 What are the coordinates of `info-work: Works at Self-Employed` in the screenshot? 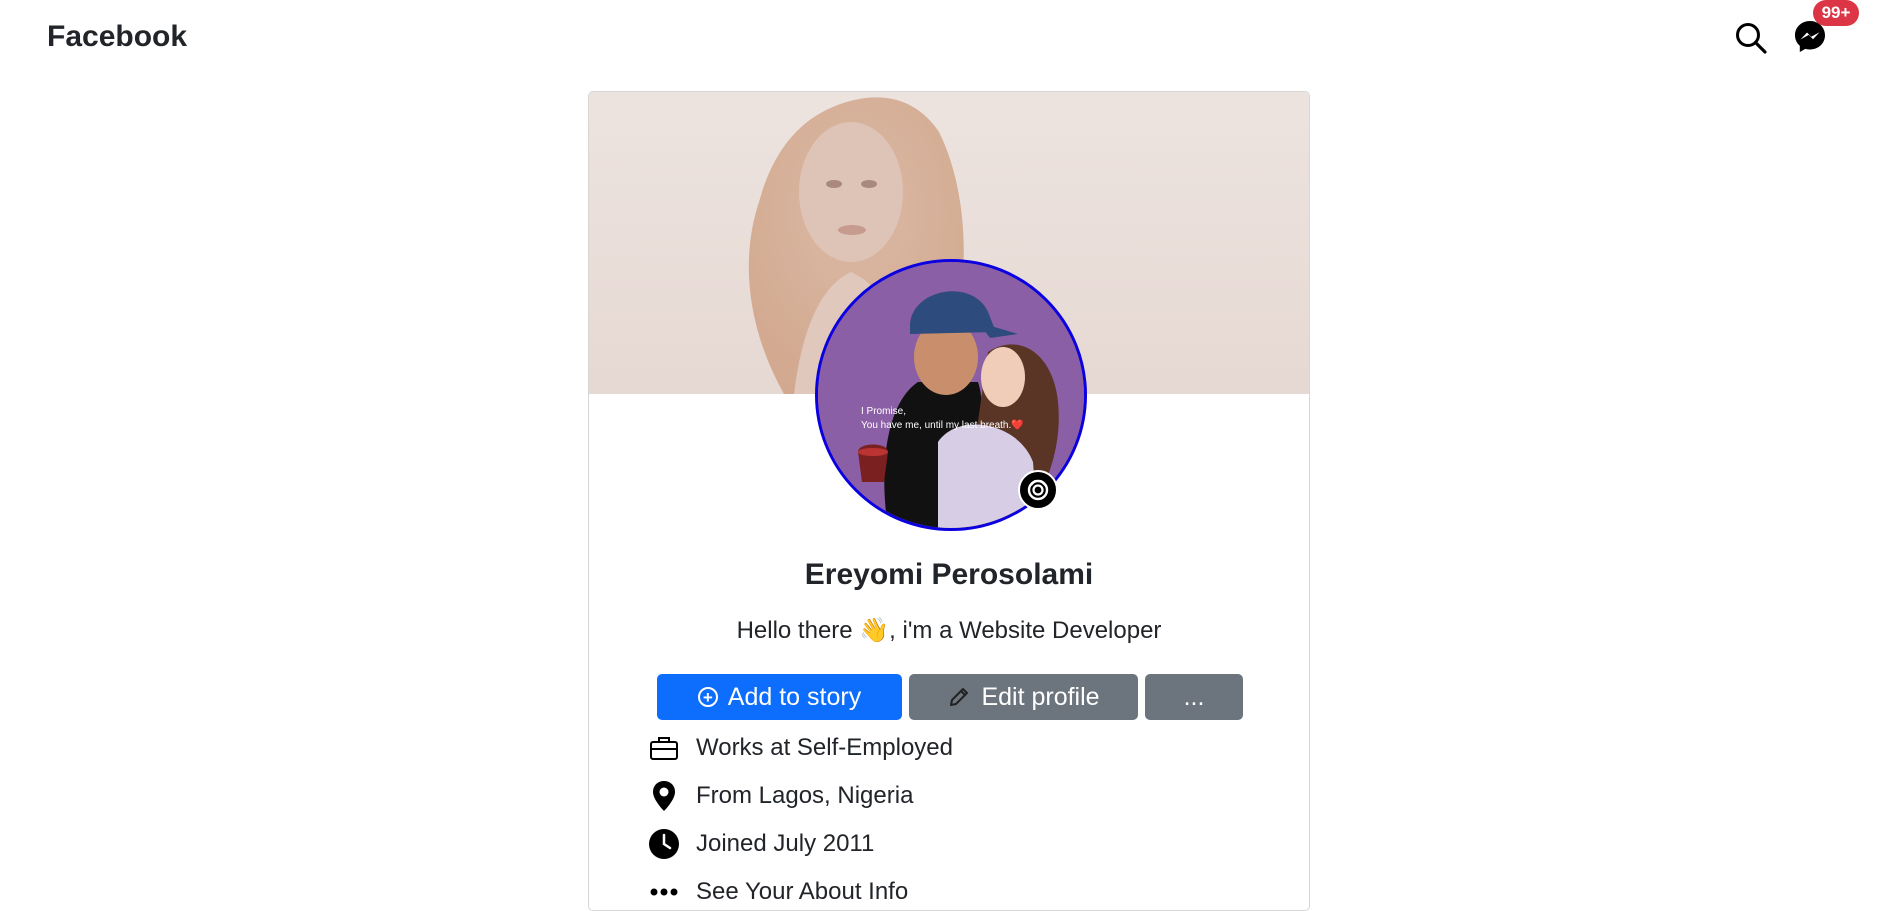 It's located at (800, 748).